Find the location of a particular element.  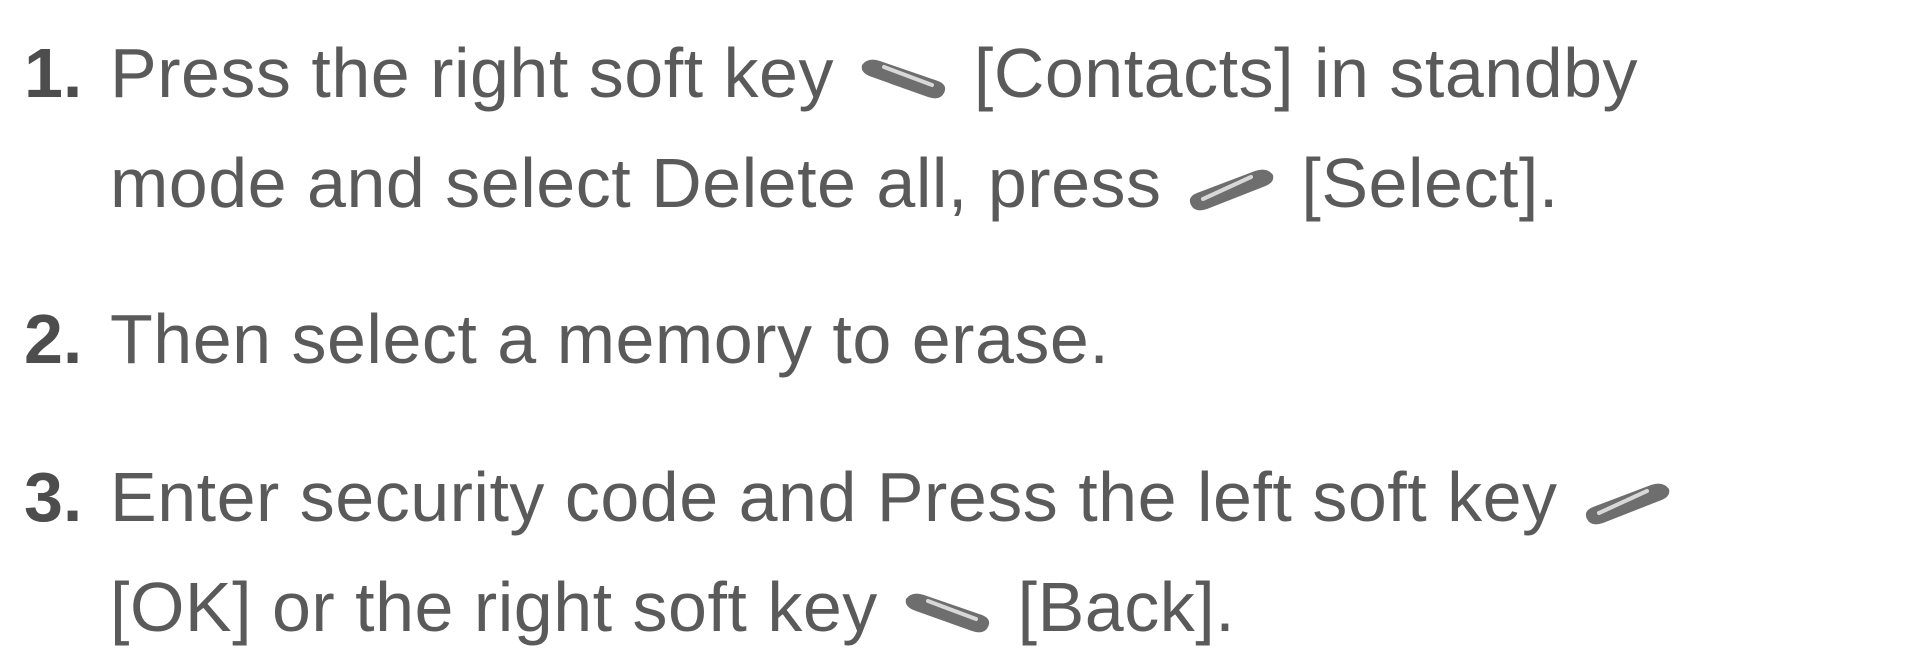

step-text-segment: [Back]. is located at coordinates (1126, 607).